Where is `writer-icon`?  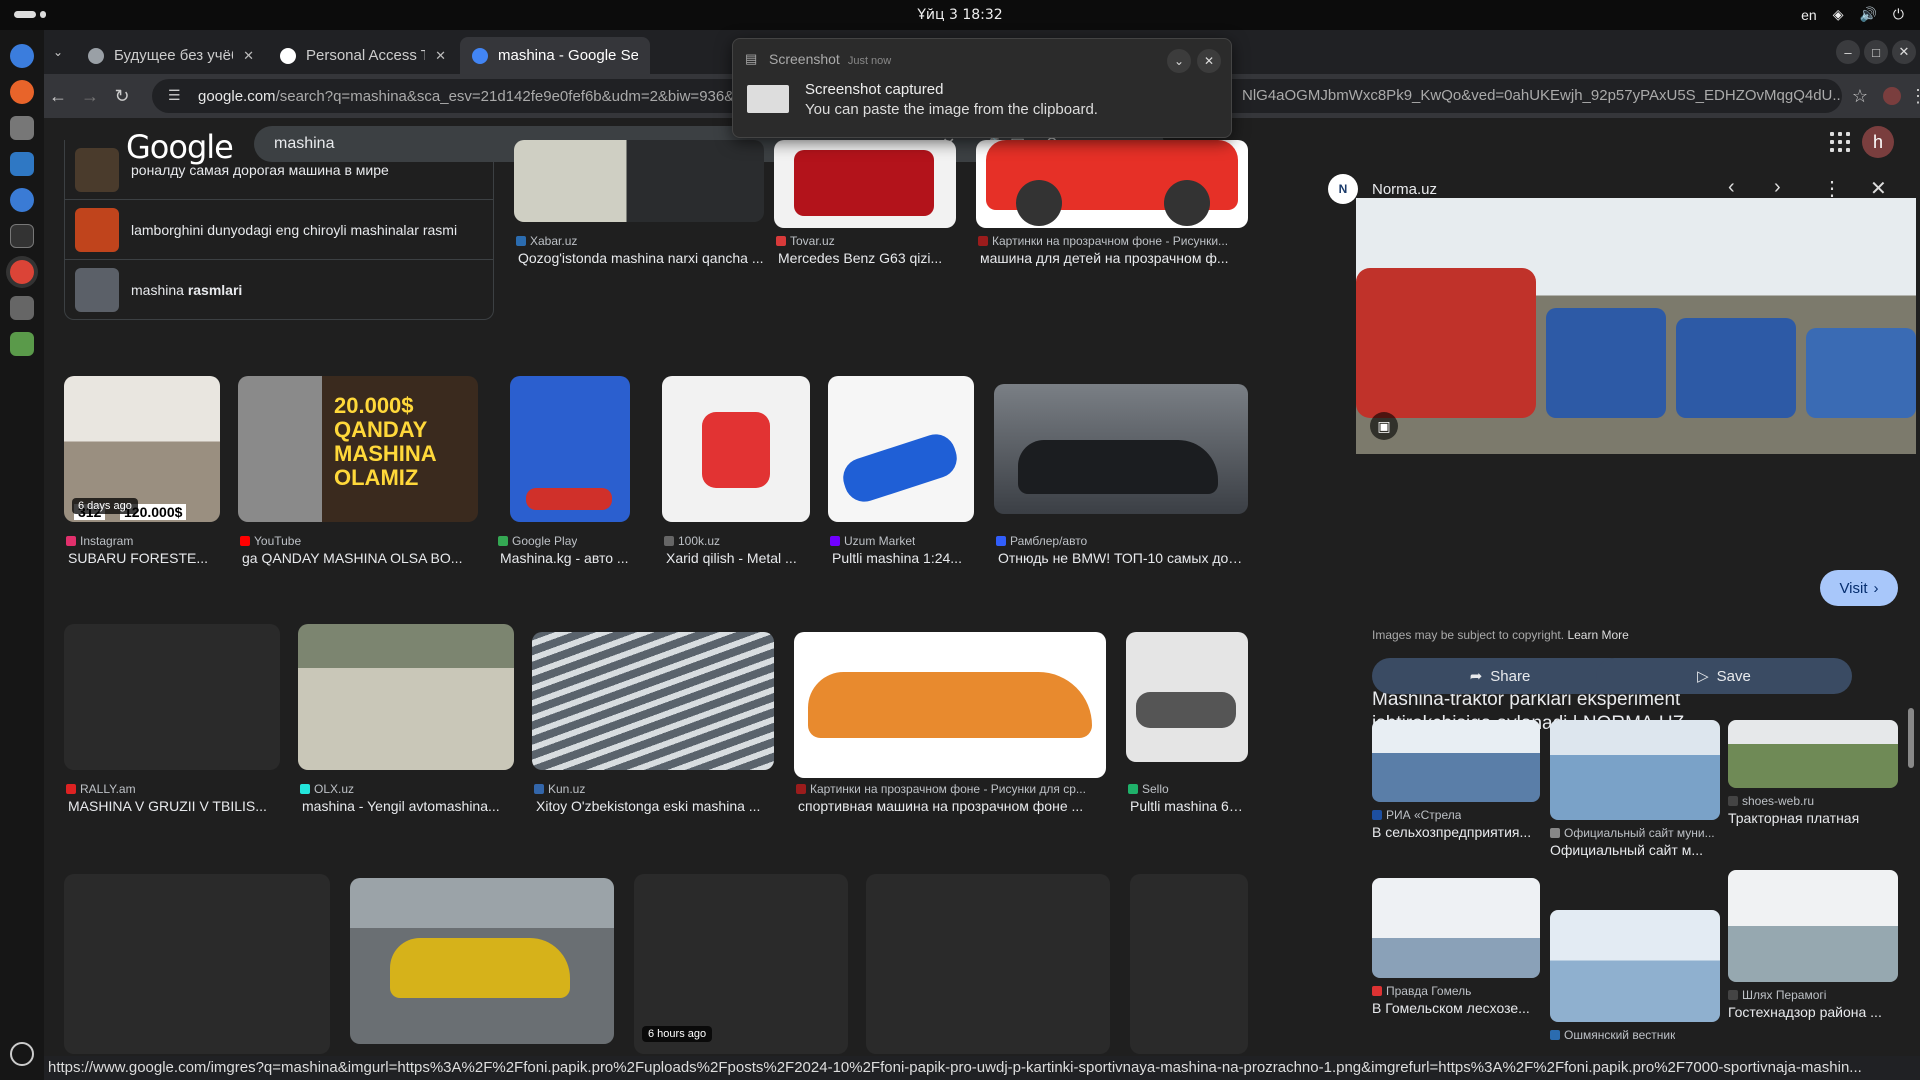 writer-icon is located at coordinates (22, 164).